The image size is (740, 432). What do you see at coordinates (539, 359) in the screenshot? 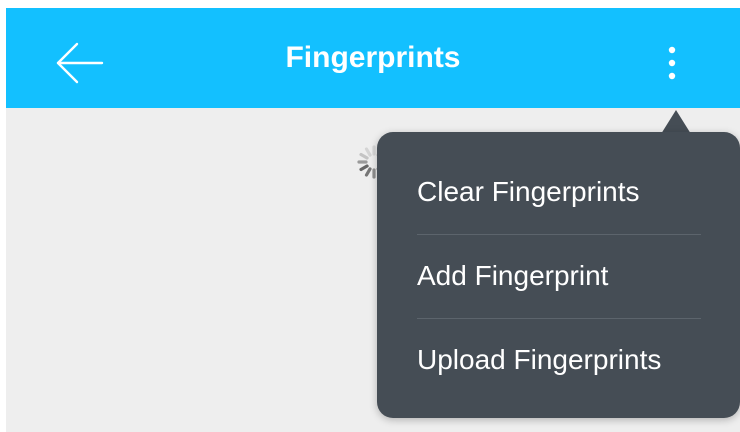
I see `menu-item-label: Upload Fingerprints` at bounding box center [539, 359].